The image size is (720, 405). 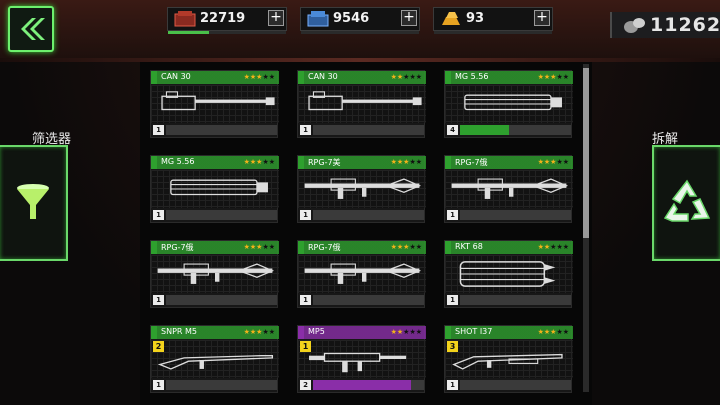 What do you see at coordinates (509, 332) in the screenshot?
I see `weapon-card-header: SHOT I37 ★★★★★` at bounding box center [509, 332].